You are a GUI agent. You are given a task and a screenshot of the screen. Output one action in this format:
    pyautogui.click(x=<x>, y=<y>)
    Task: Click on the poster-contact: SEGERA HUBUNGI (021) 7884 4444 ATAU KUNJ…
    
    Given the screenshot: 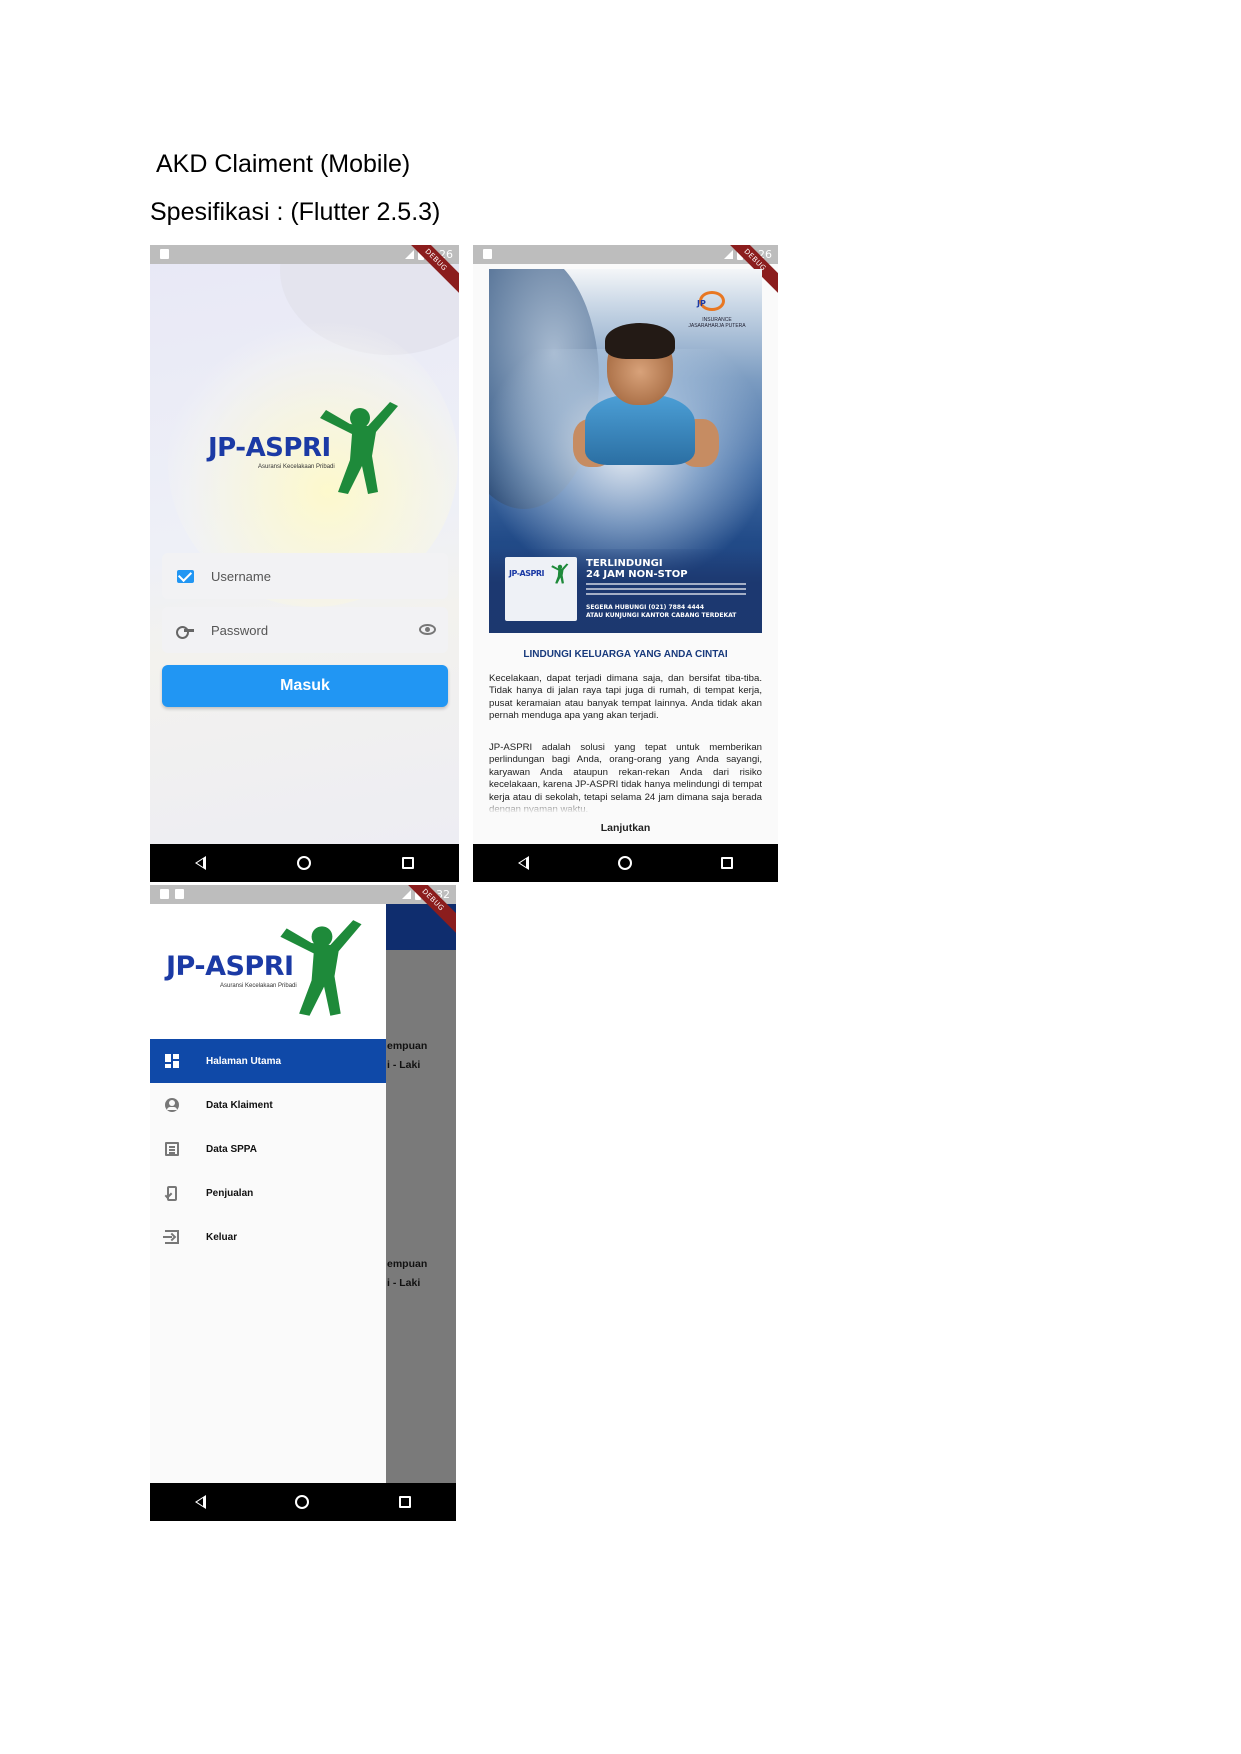 What is the action you would take?
    pyautogui.click(x=661, y=612)
    